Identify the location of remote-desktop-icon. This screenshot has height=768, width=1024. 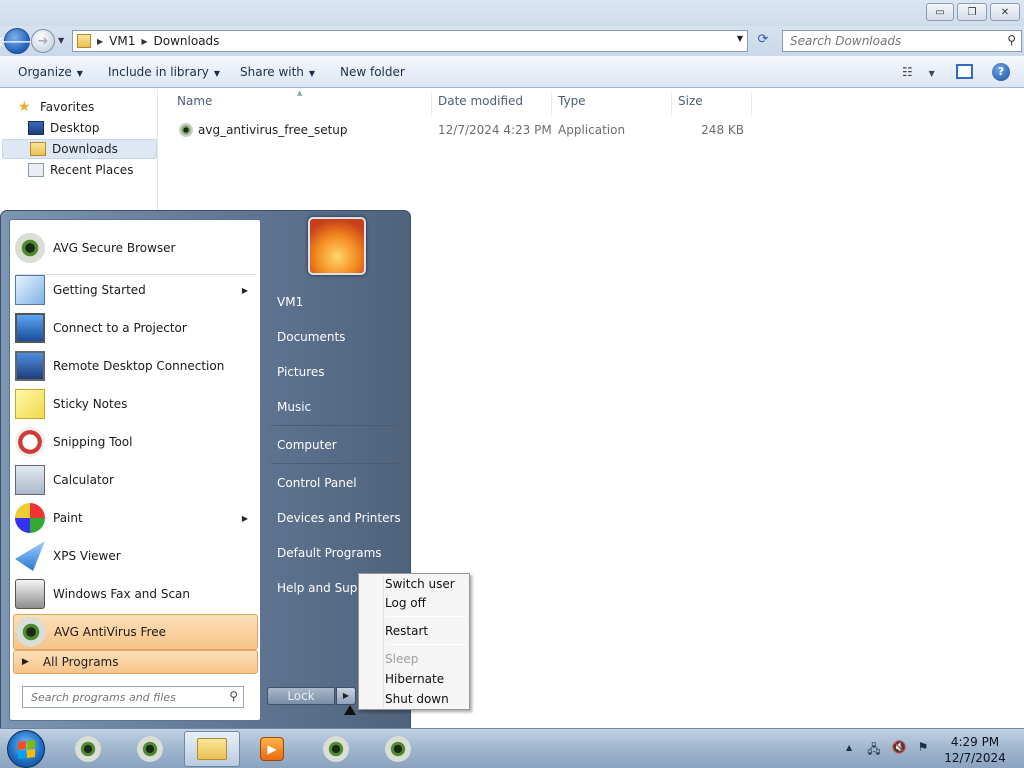
(30, 366).